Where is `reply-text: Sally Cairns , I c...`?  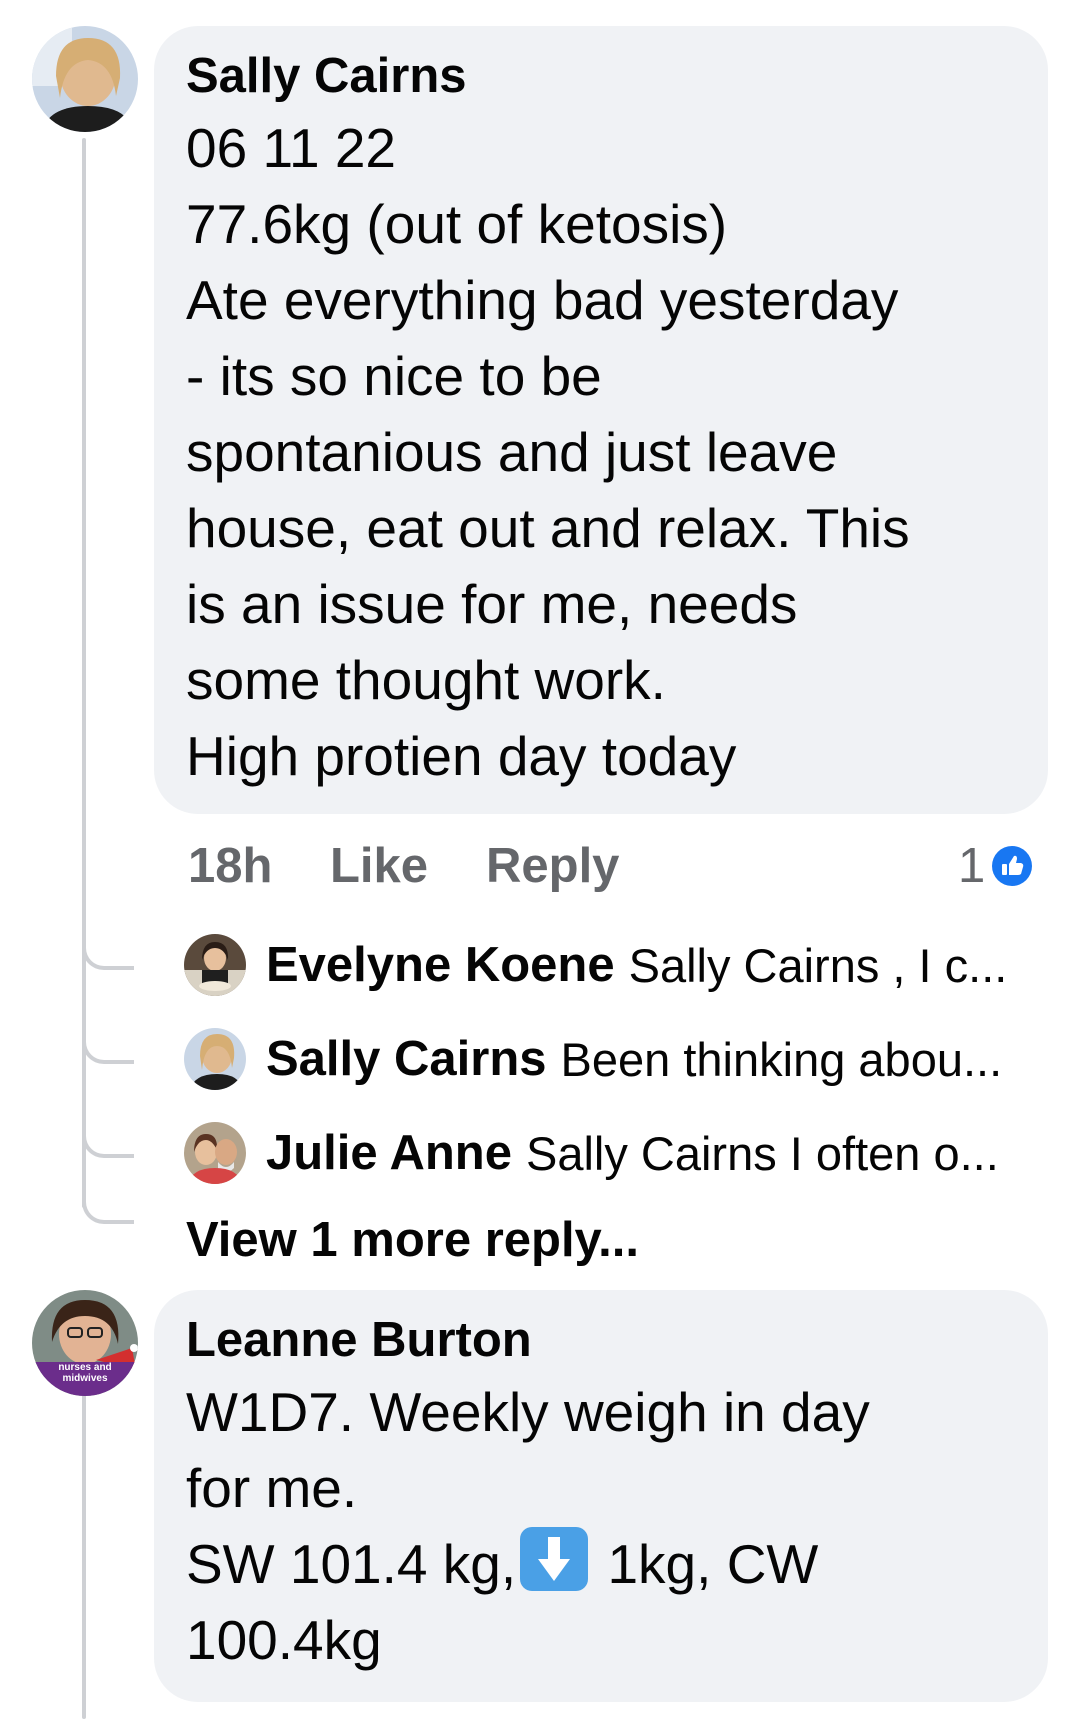
reply-text: Sally Cairns , I c... is located at coordinates (818, 965).